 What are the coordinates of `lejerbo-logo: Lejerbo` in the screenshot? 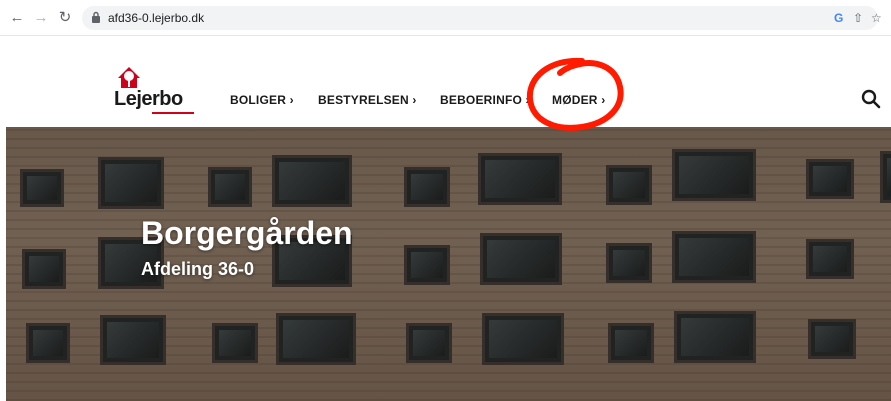 It's located at (154, 89).